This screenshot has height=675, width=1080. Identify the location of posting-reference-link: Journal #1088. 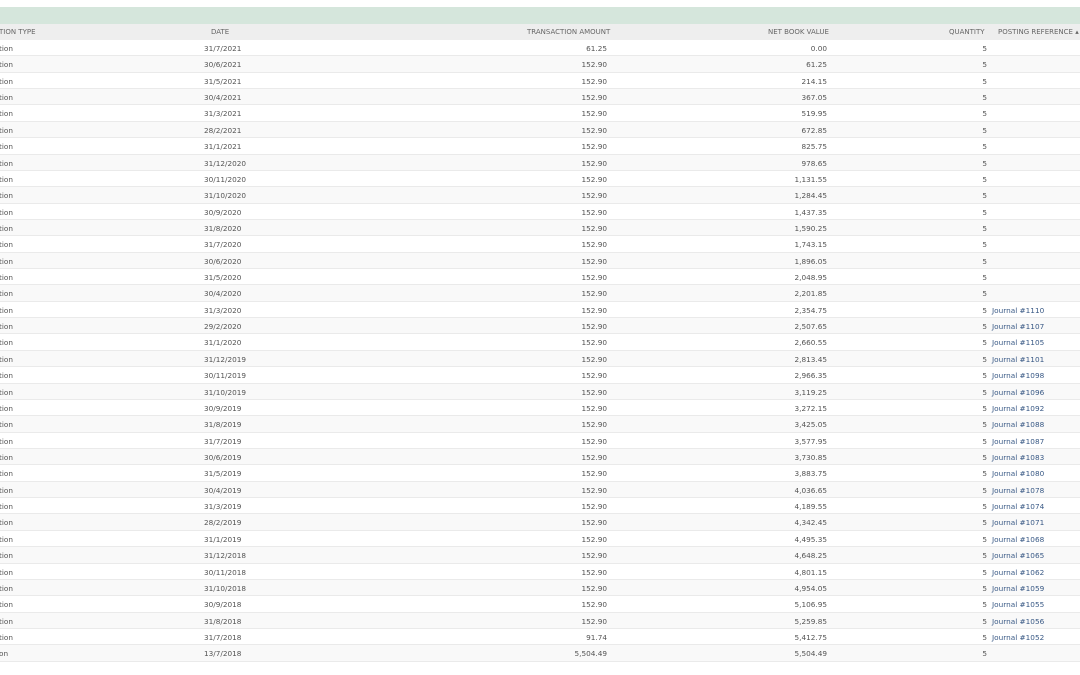
(1018, 424).